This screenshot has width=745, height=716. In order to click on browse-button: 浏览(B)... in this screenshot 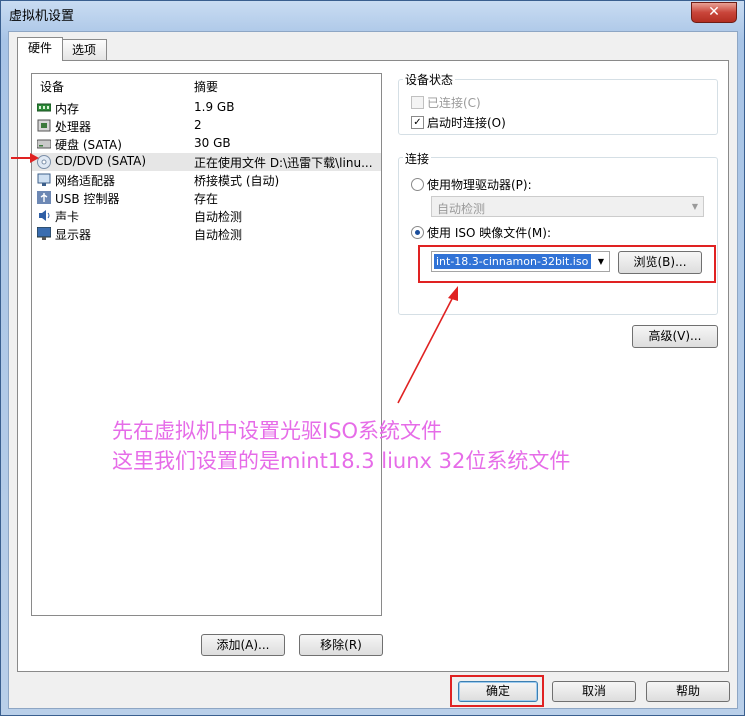, I will do `click(660, 262)`.